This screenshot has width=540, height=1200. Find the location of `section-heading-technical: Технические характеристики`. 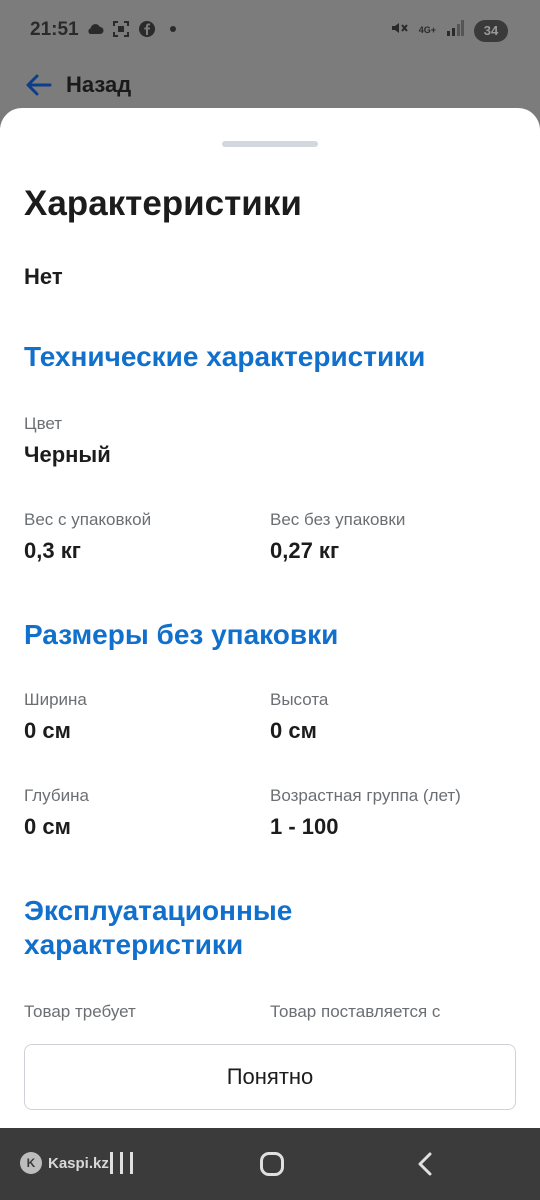

section-heading-technical: Технические характеристики is located at coordinates (225, 356).